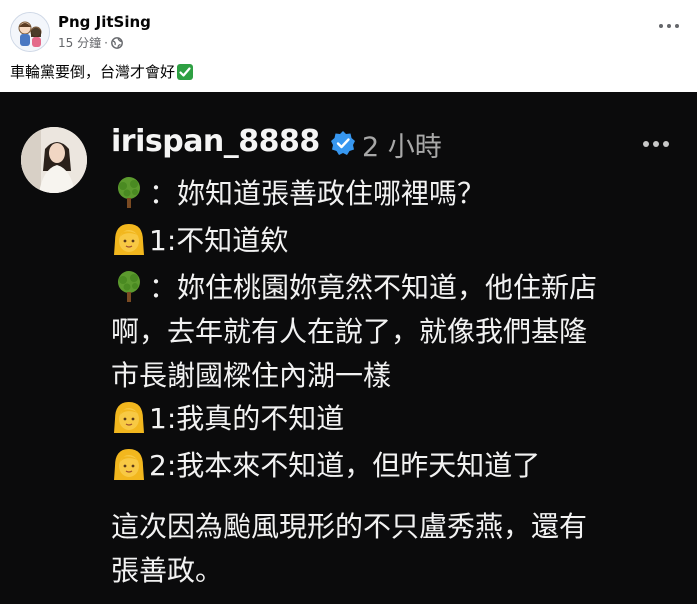 Image resolution: width=697 pixels, height=604 pixels. Describe the element at coordinates (247, 418) in the screenshot. I see `embedded-line-text: 1:我真的不知道` at that location.